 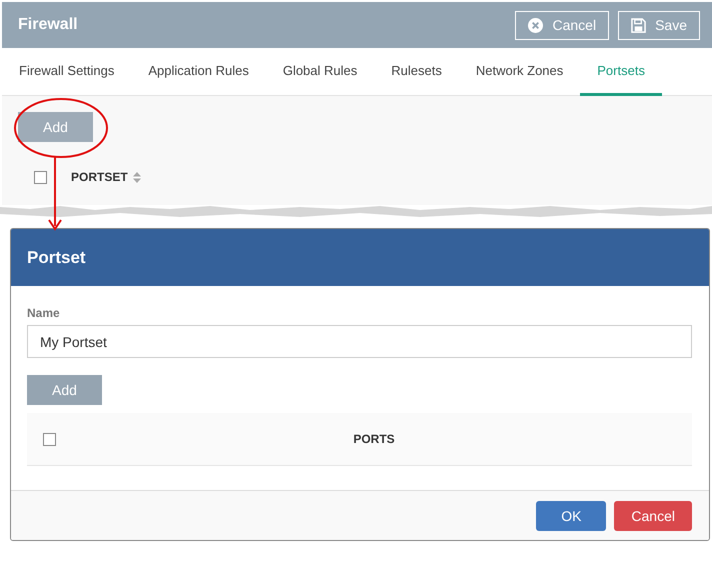 What do you see at coordinates (416, 72) in the screenshot?
I see `tab: Rulesets` at bounding box center [416, 72].